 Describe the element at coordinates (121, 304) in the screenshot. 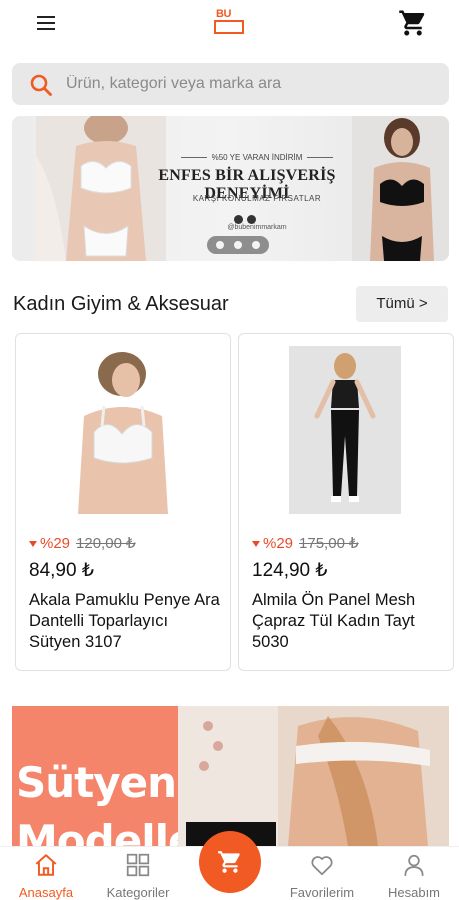

I see `section-title: Kadın Giyim & Aksesuar` at that location.